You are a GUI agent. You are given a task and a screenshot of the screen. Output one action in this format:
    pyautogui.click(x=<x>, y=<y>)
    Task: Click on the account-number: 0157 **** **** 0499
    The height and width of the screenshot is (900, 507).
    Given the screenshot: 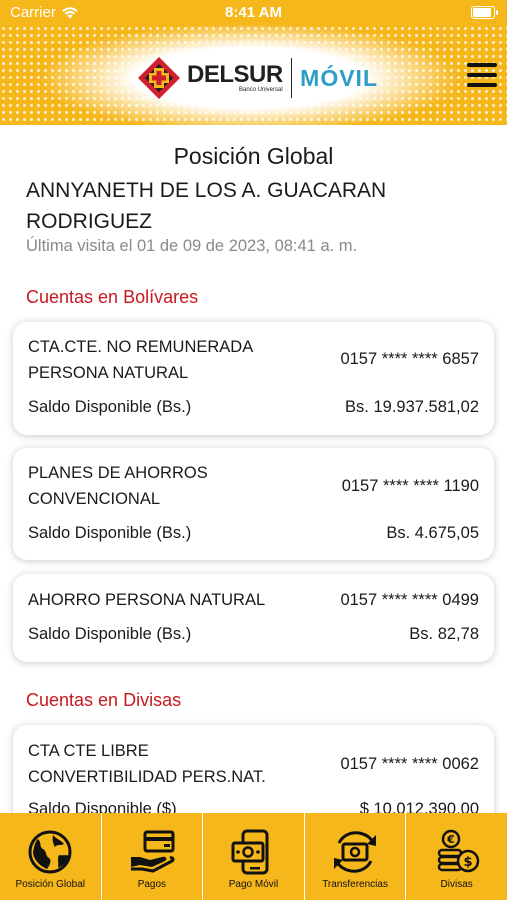 What is the action you would take?
    pyautogui.click(x=409, y=600)
    